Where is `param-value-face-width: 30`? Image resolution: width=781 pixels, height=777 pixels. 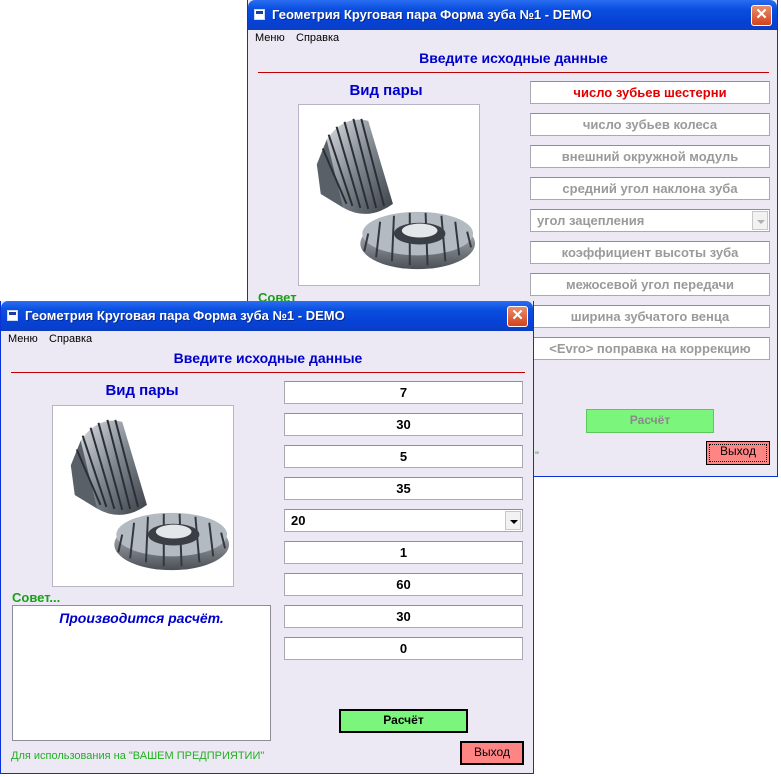 param-value-face-width: 30 is located at coordinates (403, 616).